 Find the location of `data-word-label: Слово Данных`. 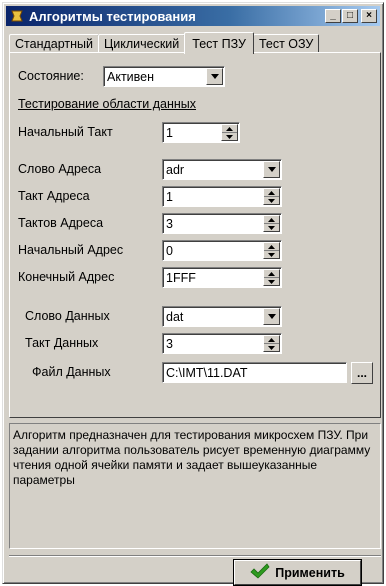

data-word-label: Слово Данных is located at coordinates (67, 316).